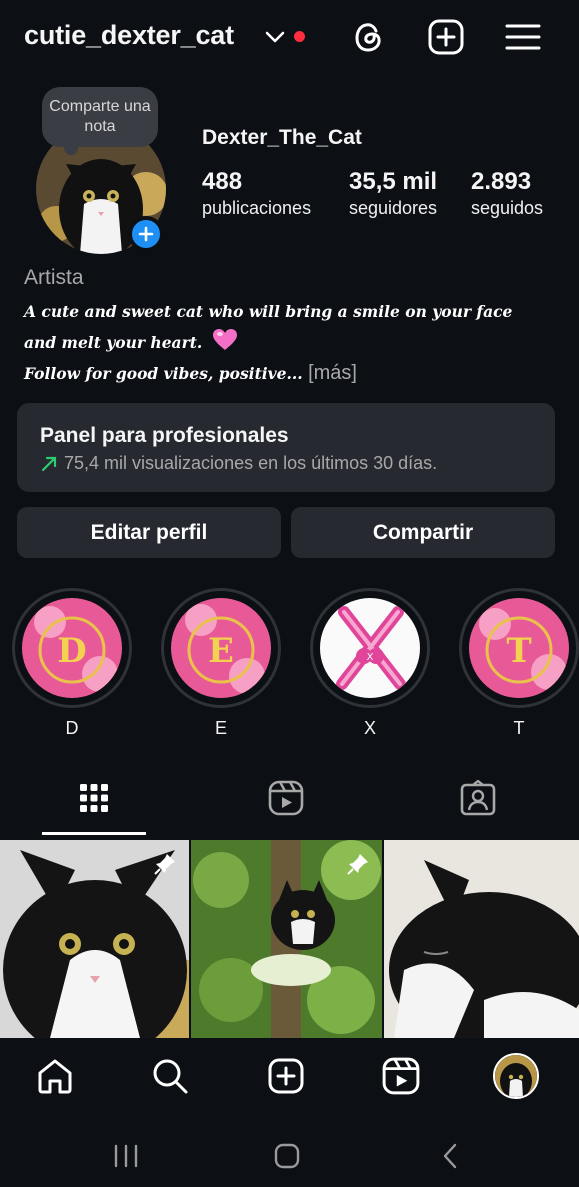 The width and height of the screenshot is (579, 1187). I want to click on highlight-x: X X, so click(370, 663).